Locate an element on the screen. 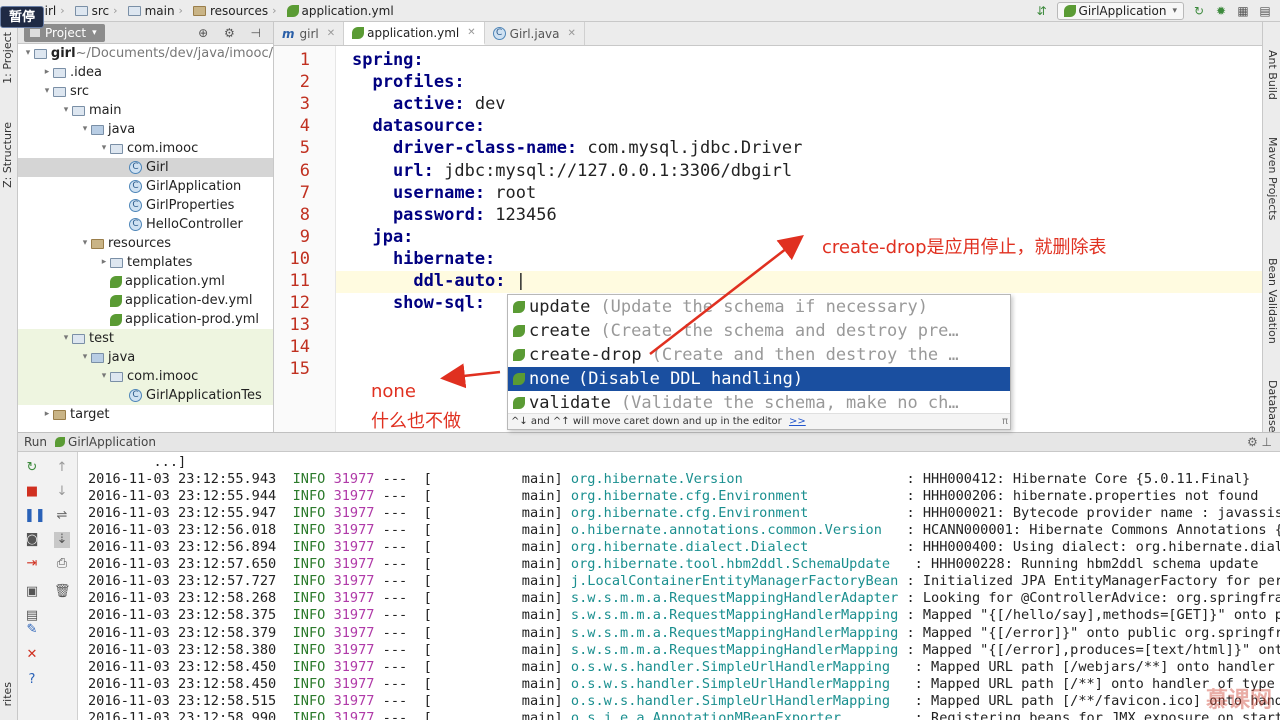  annotation-create-drop: create-drop是应用停止，就删除表 is located at coordinates (964, 247).